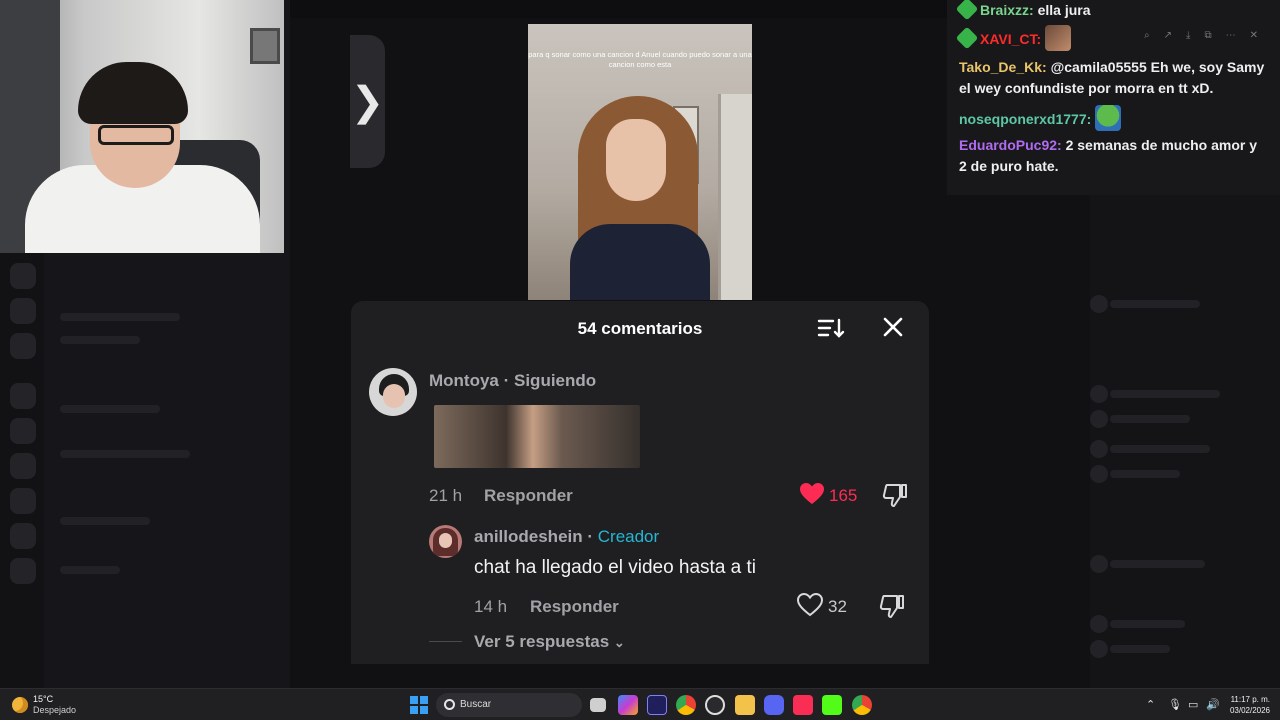 This screenshot has height=720, width=1280. Describe the element at coordinates (419, 705) in the screenshot. I see `windows-start-icon` at that location.